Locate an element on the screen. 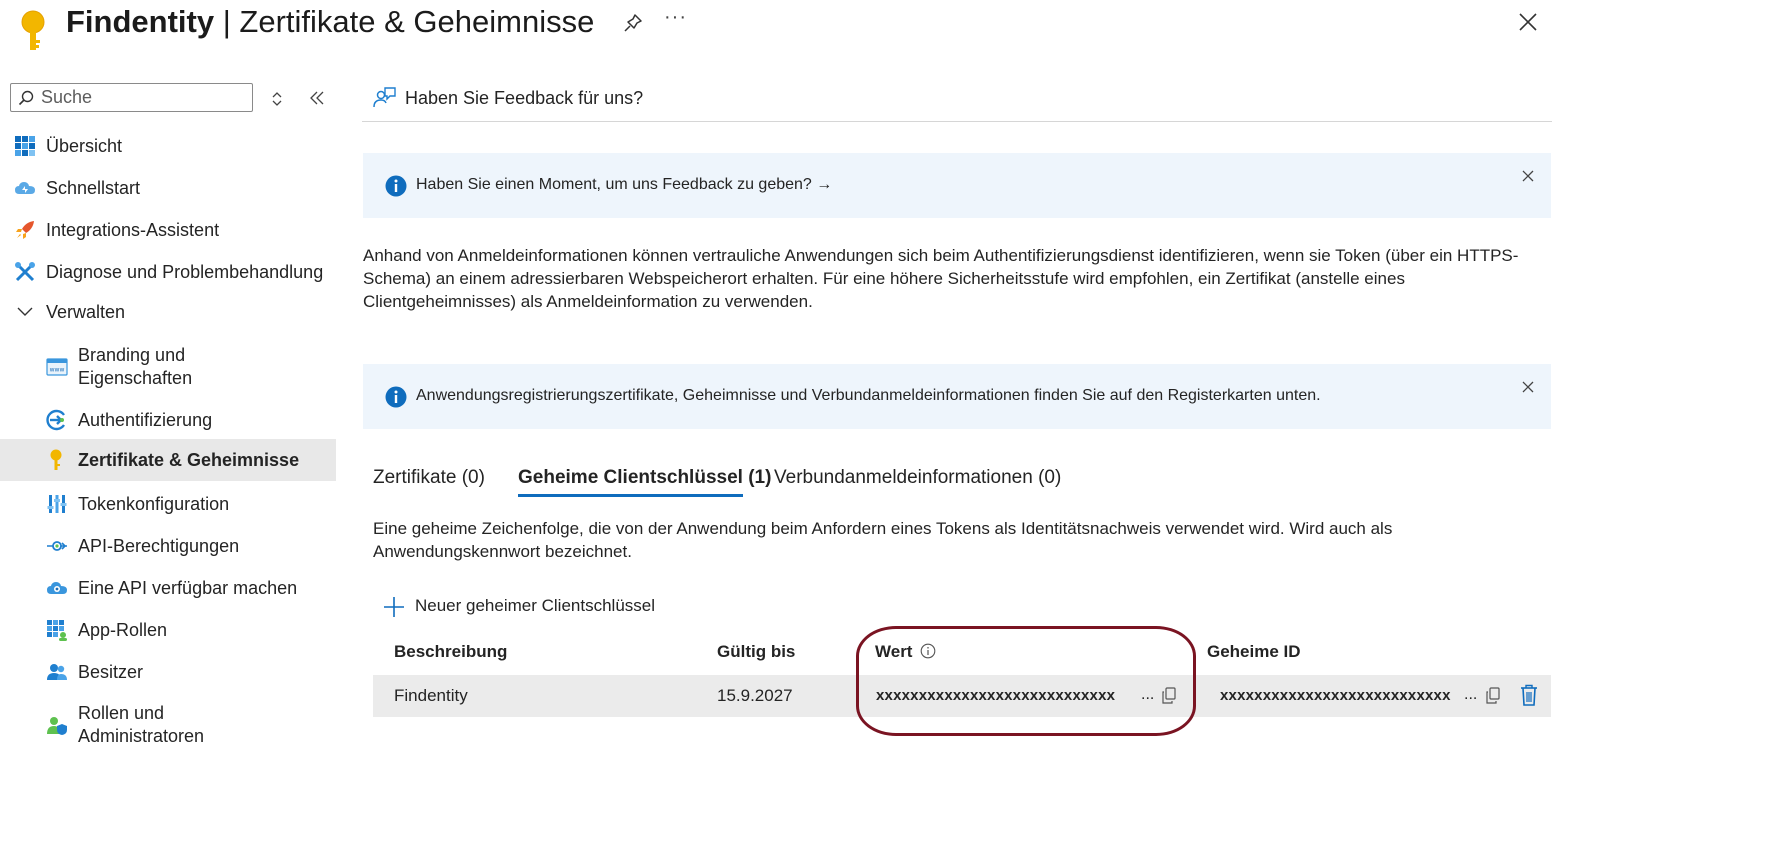 Image resolution: width=1792 pixels, height=866 pixels. sidebar-item-label: Rollen und Administratoren is located at coordinates (141, 724).